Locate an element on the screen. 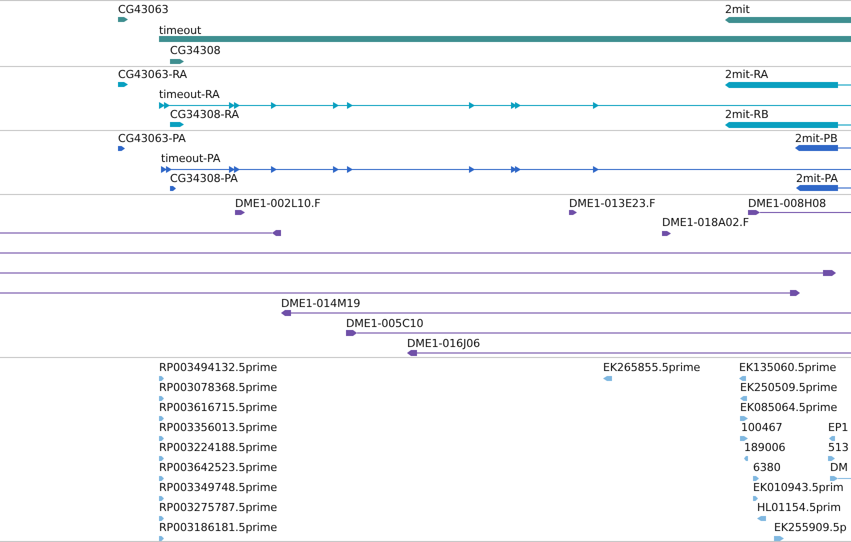  feature-label: DME1-002L10.F is located at coordinates (278, 203).